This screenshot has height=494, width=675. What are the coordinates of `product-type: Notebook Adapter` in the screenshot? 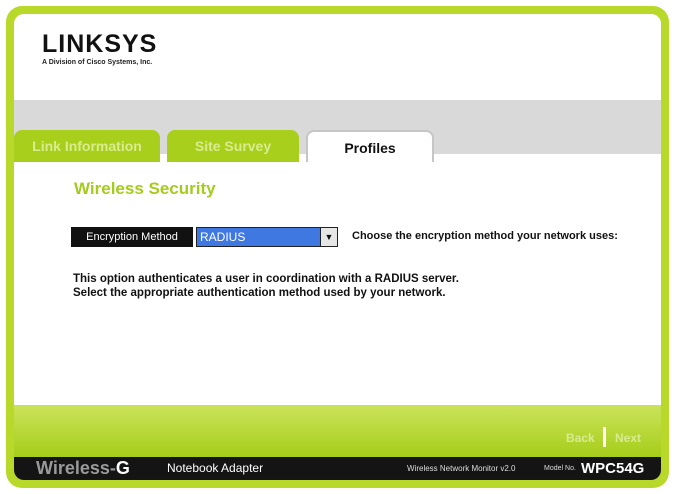 It's located at (215, 468).